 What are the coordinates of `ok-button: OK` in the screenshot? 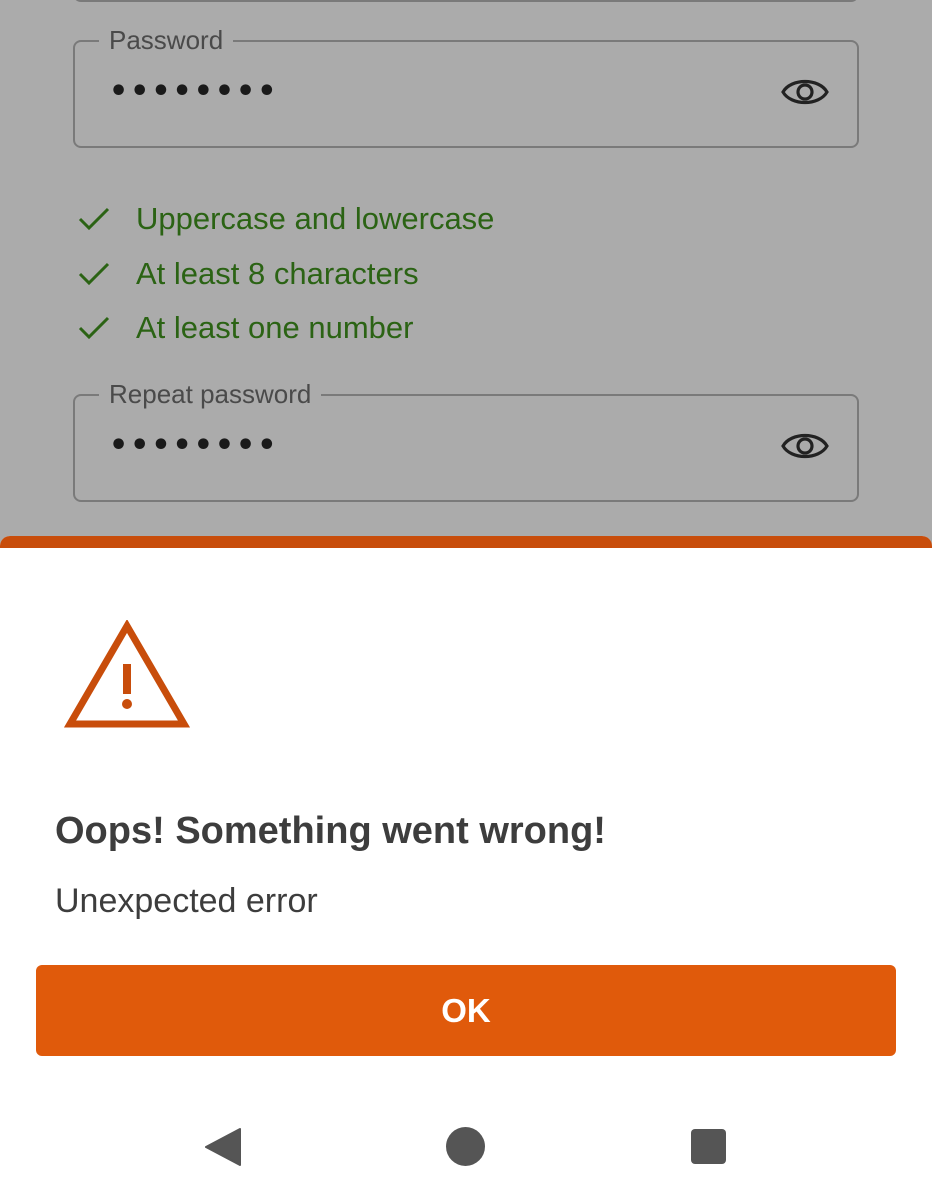 It's located at (466, 1010).